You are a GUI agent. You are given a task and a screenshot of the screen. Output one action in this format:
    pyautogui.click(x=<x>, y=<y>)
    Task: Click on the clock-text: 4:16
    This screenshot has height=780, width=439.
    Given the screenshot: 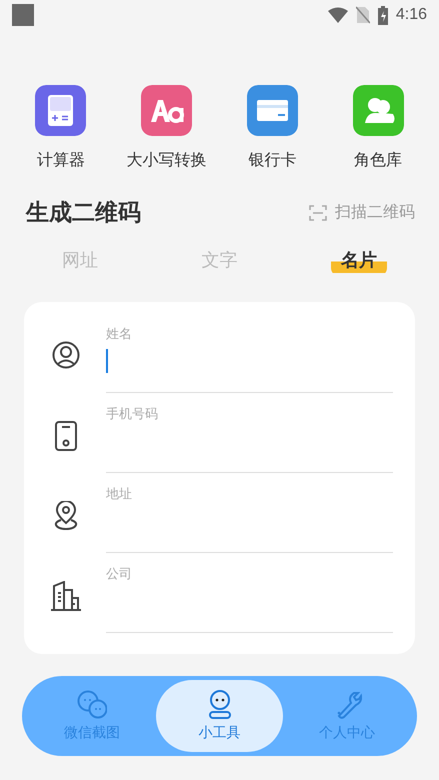 What is the action you would take?
    pyautogui.click(x=411, y=15)
    